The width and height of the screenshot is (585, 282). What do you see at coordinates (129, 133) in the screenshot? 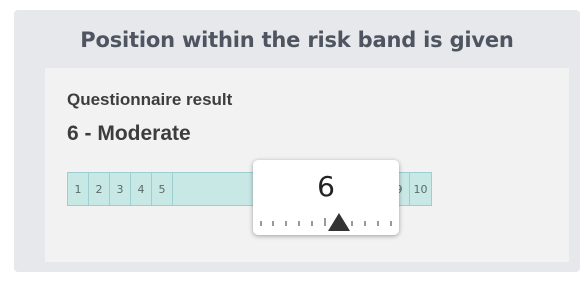
I see `questionnaire-result: 6 - Moderate` at bounding box center [129, 133].